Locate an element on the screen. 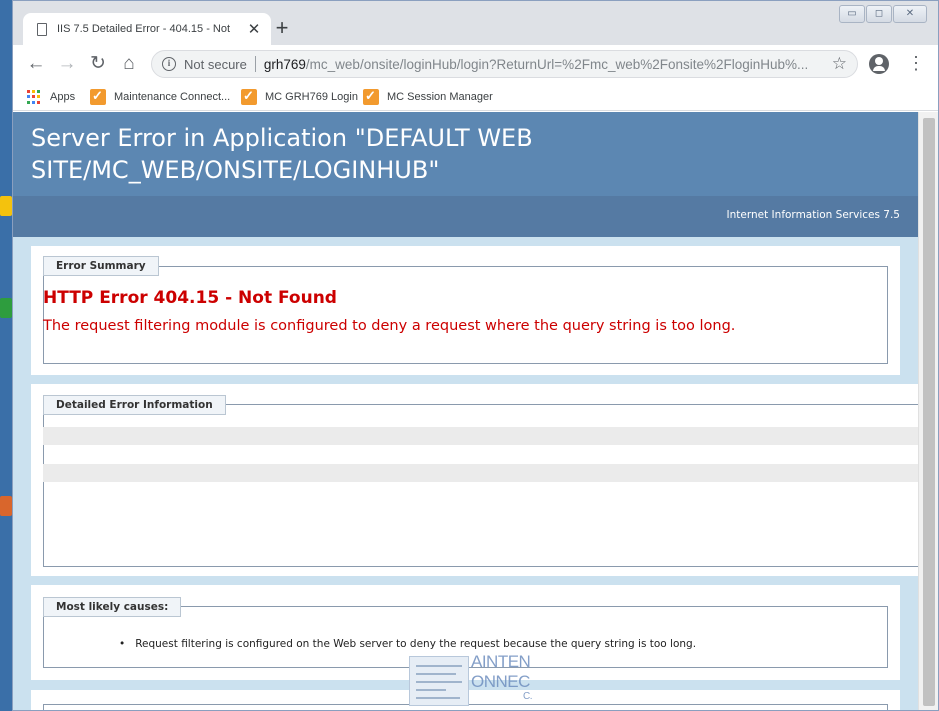 The width and height of the screenshot is (939, 711). url-host: grh769 is located at coordinates (284, 64).